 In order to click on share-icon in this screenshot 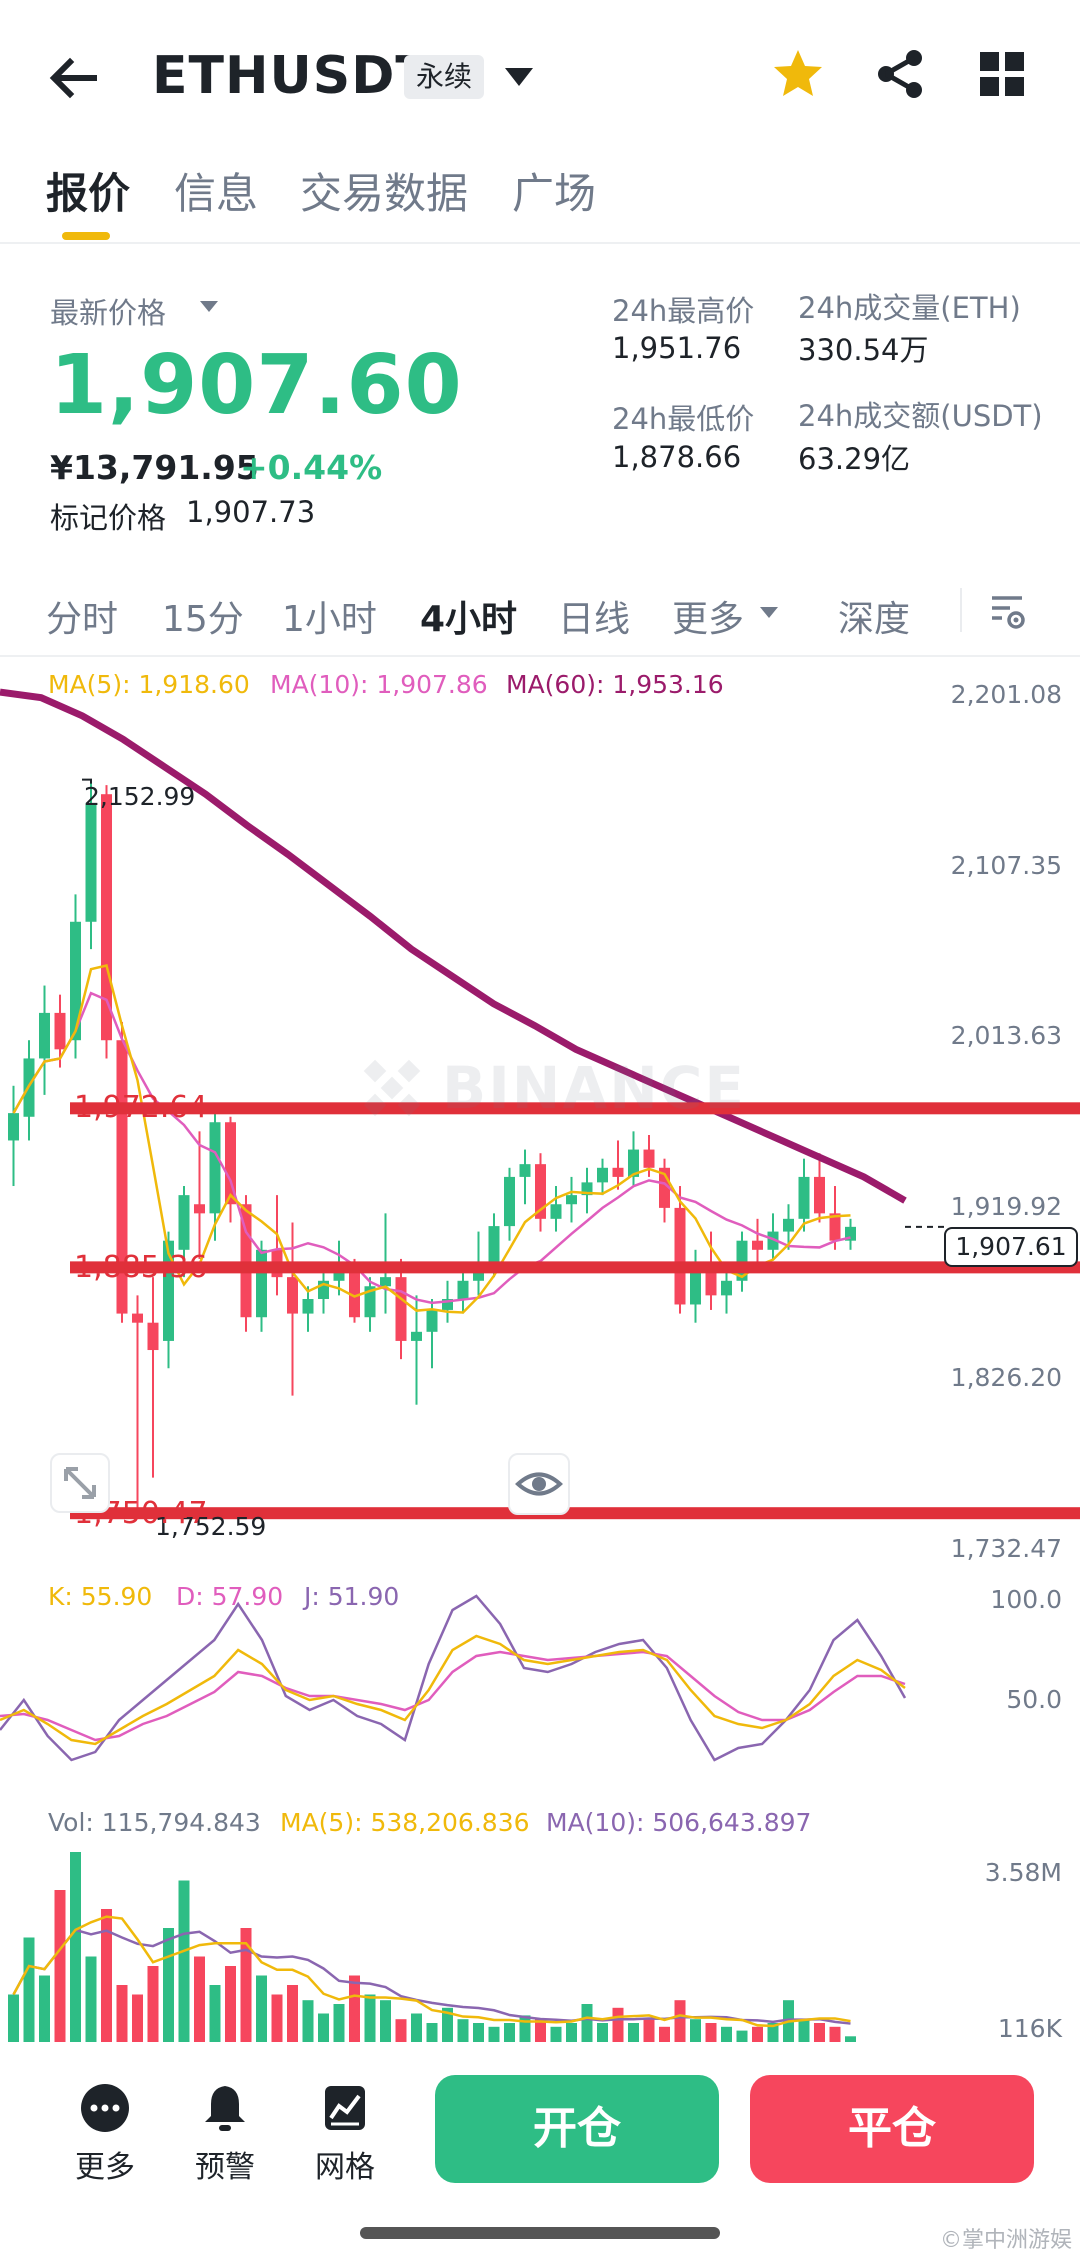, I will do `click(900, 74)`.